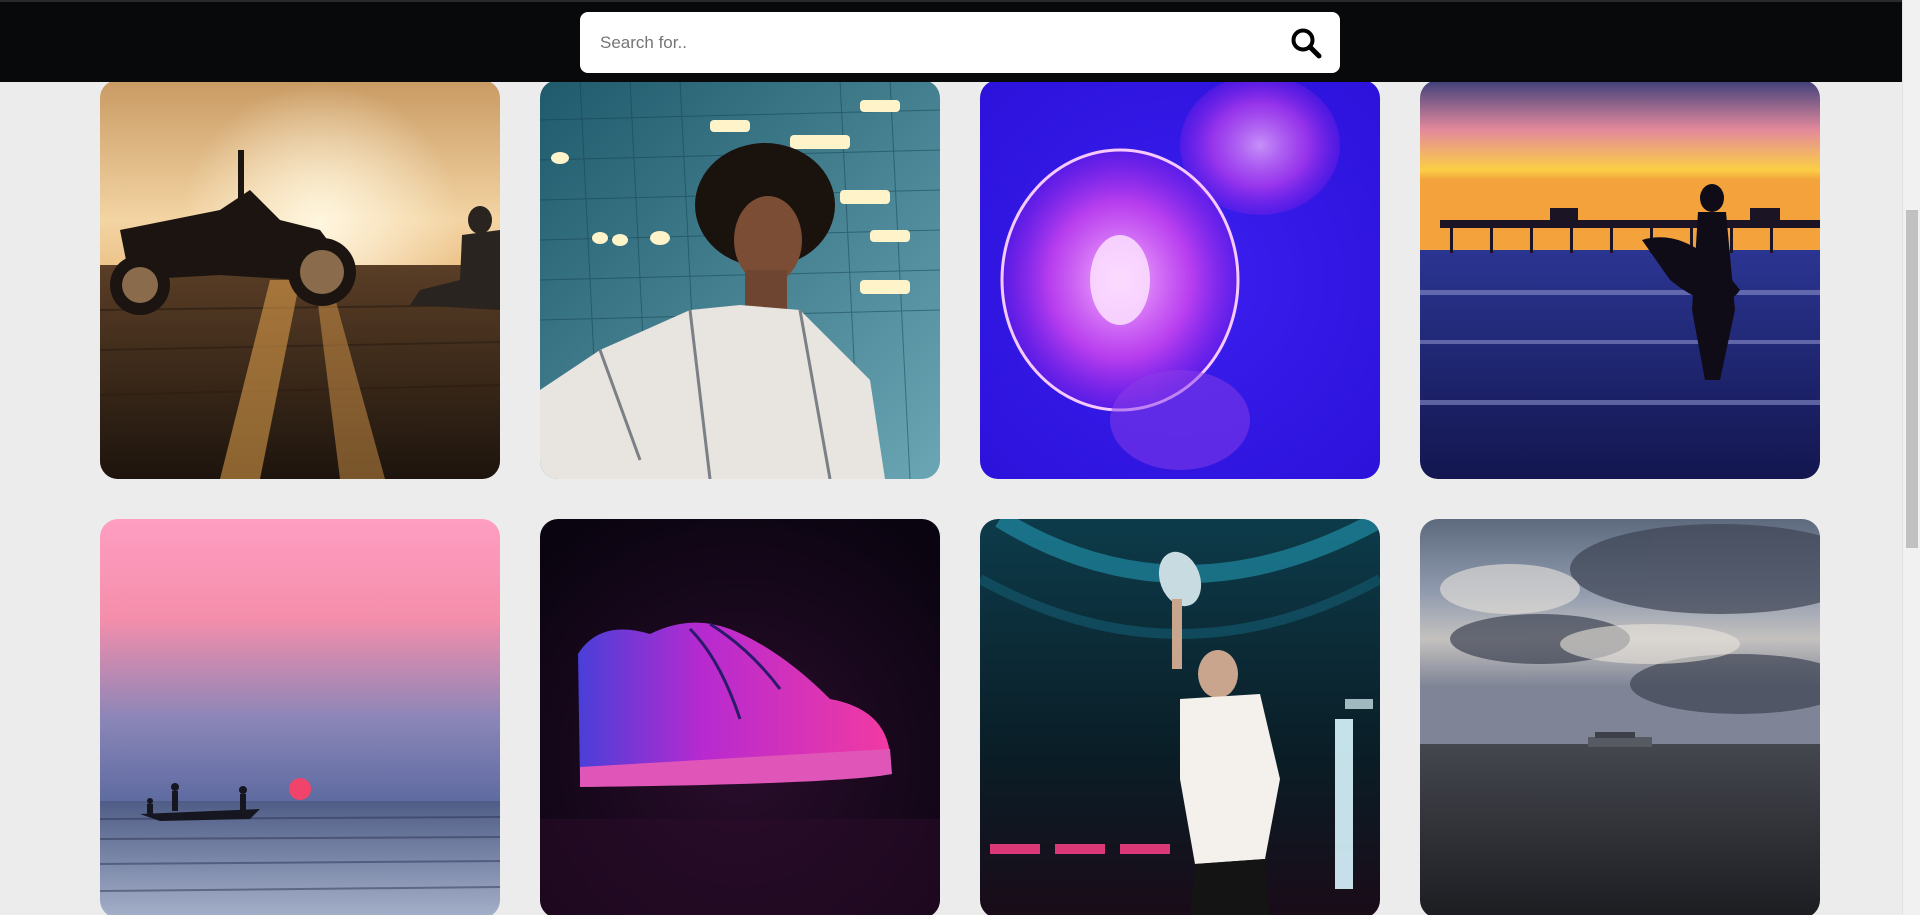 The image size is (1920, 915). I want to click on motorcycle-sunset-photo, so click(300, 279).